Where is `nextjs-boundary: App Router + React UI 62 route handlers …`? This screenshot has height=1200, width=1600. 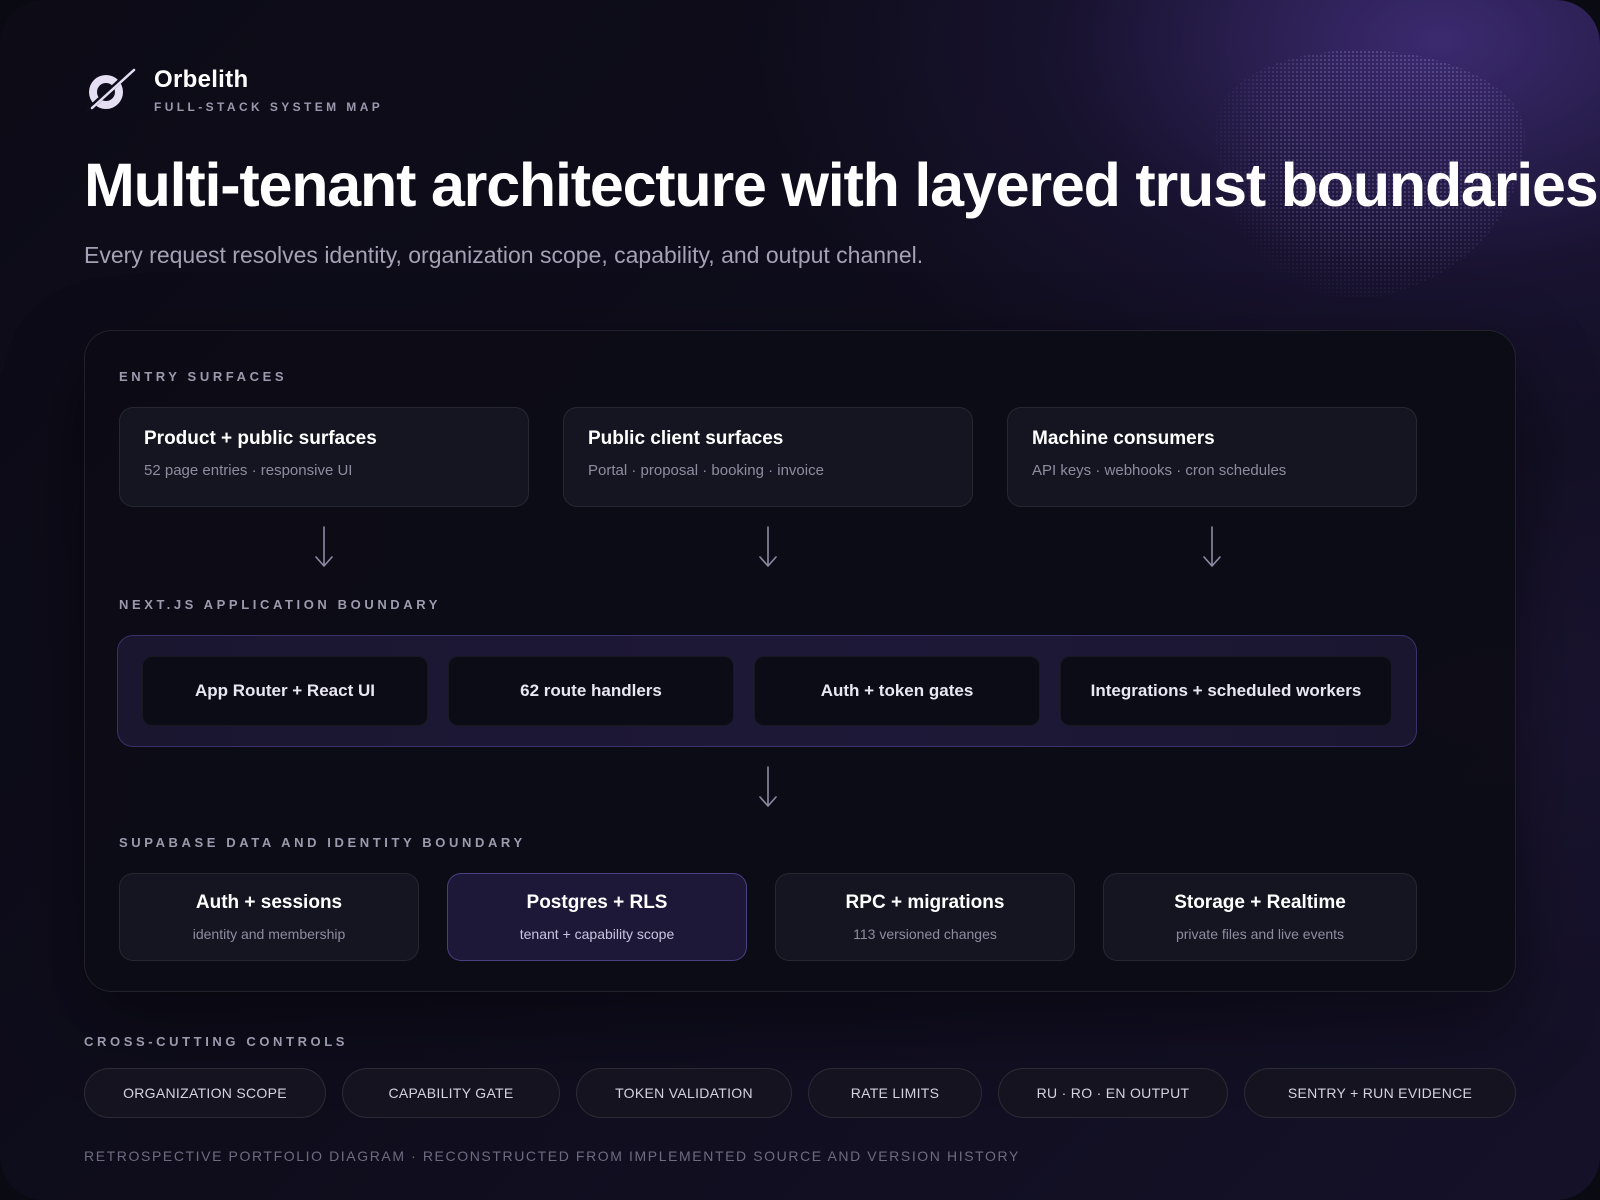
nextjs-boundary: App Router + React UI 62 route handlers … is located at coordinates (767, 691).